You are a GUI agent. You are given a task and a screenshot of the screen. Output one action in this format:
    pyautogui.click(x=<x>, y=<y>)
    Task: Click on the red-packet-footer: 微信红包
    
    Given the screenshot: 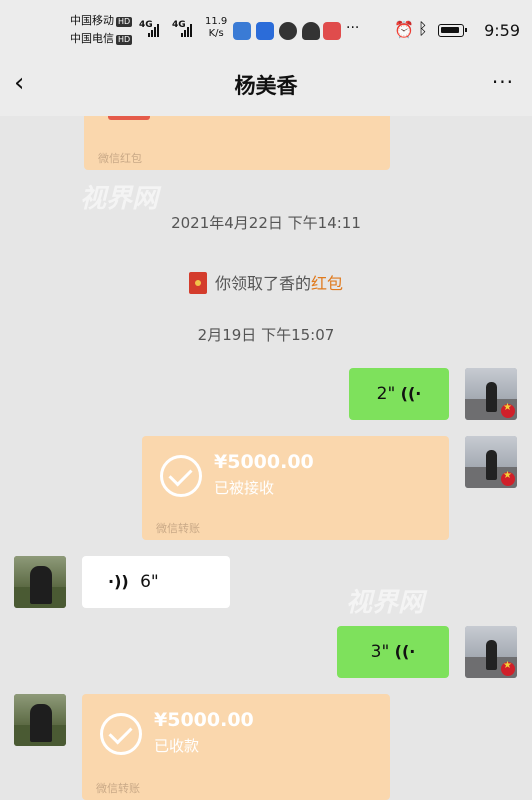 What is the action you would take?
    pyautogui.click(x=120, y=158)
    